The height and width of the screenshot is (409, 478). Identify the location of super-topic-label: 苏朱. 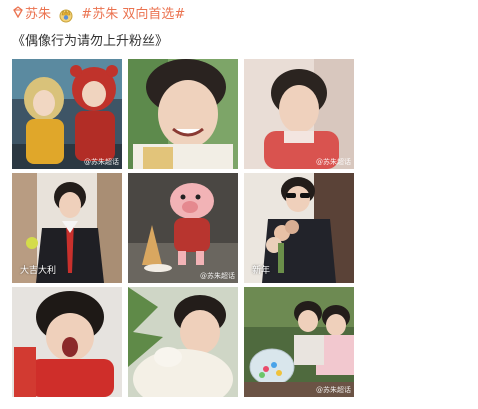
(38, 14).